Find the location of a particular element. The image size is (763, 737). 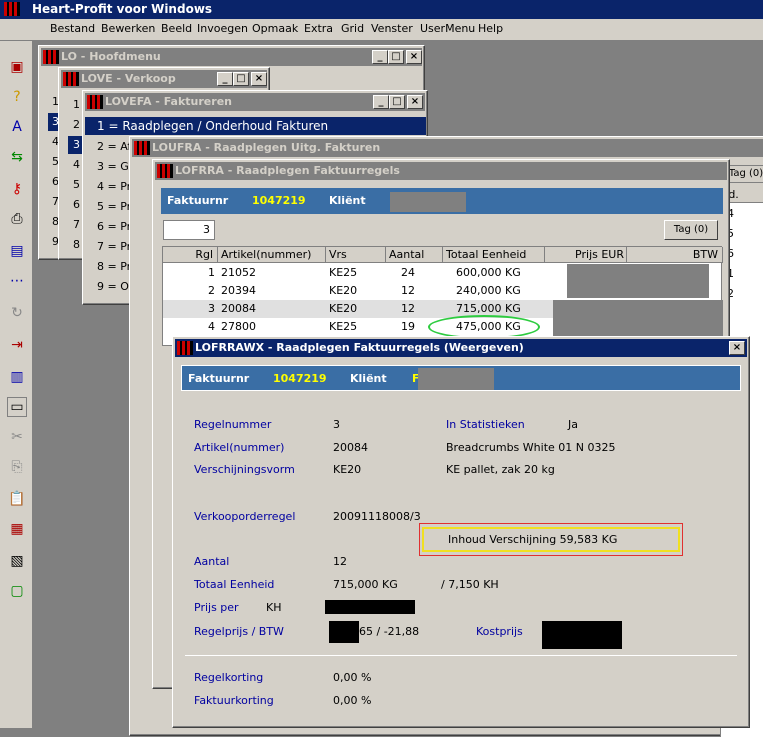

col-header-aantal: Aantal is located at coordinates (414, 255).